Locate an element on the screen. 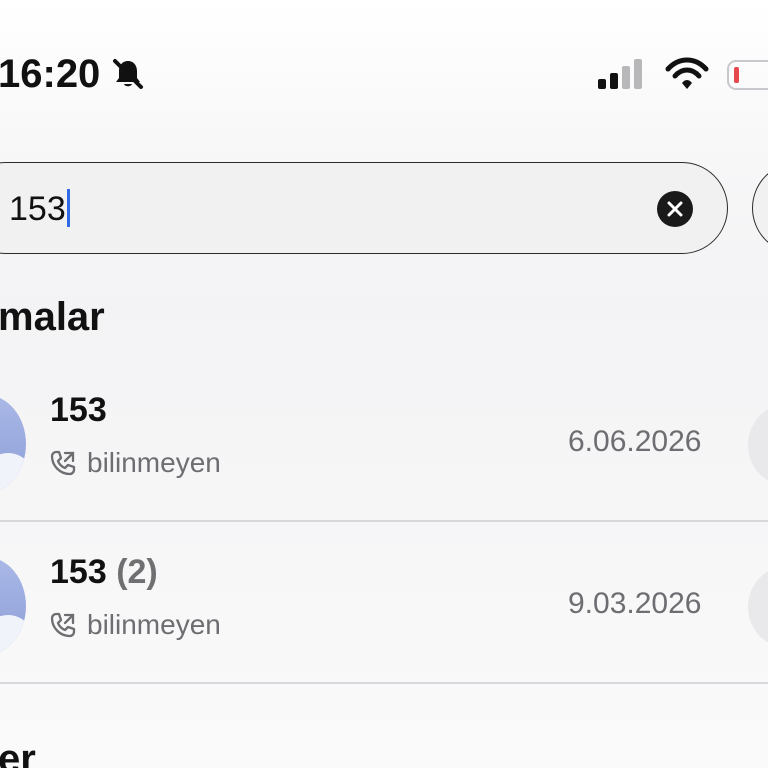 This screenshot has width=768, height=768. contact-title: 153 is located at coordinates (78, 410).